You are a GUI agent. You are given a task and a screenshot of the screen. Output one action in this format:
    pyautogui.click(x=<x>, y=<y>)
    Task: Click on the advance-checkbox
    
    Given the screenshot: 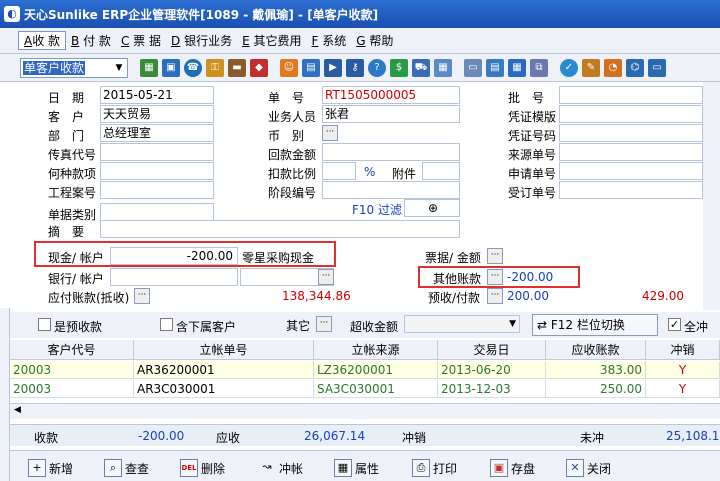 What is the action you would take?
    pyautogui.click(x=44, y=324)
    